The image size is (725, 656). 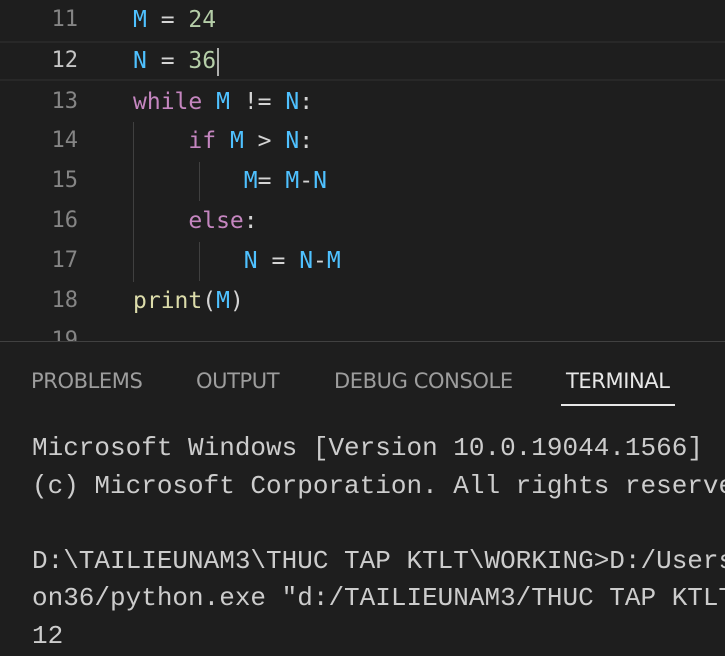 What do you see at coordinates (362, 141) in the screenshot?
I see `code-line: 14 if M > N:` at bounding box center [362, 141].